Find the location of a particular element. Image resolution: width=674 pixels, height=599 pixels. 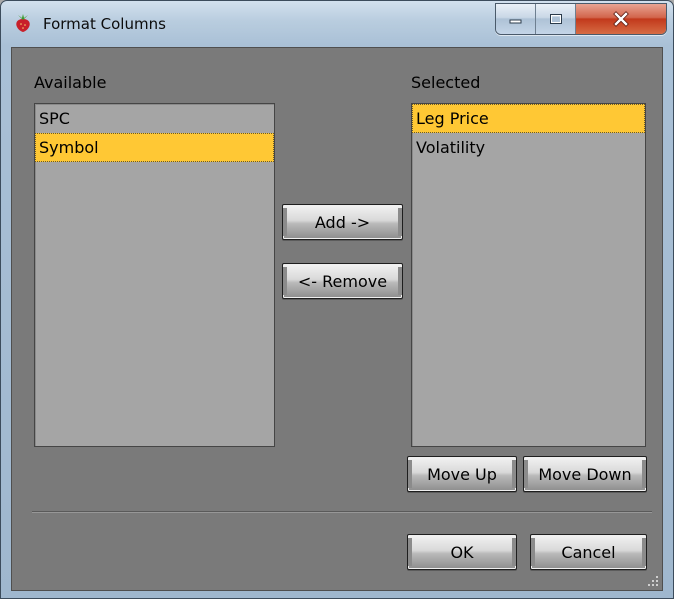

strawberry-app-icon is located at coordinates (23, 23).